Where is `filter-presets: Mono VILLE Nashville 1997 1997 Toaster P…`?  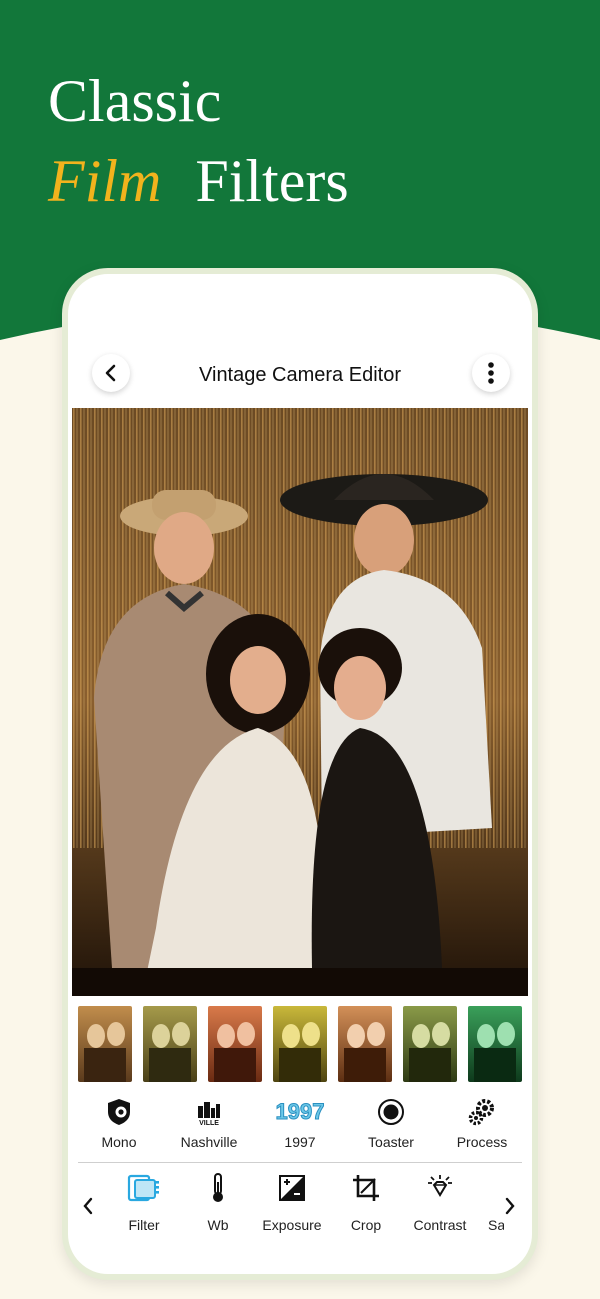
filter-presets: Mono VILLE Nashville 1997 1997 Toaster P… is located at coordinates (300, 1128).